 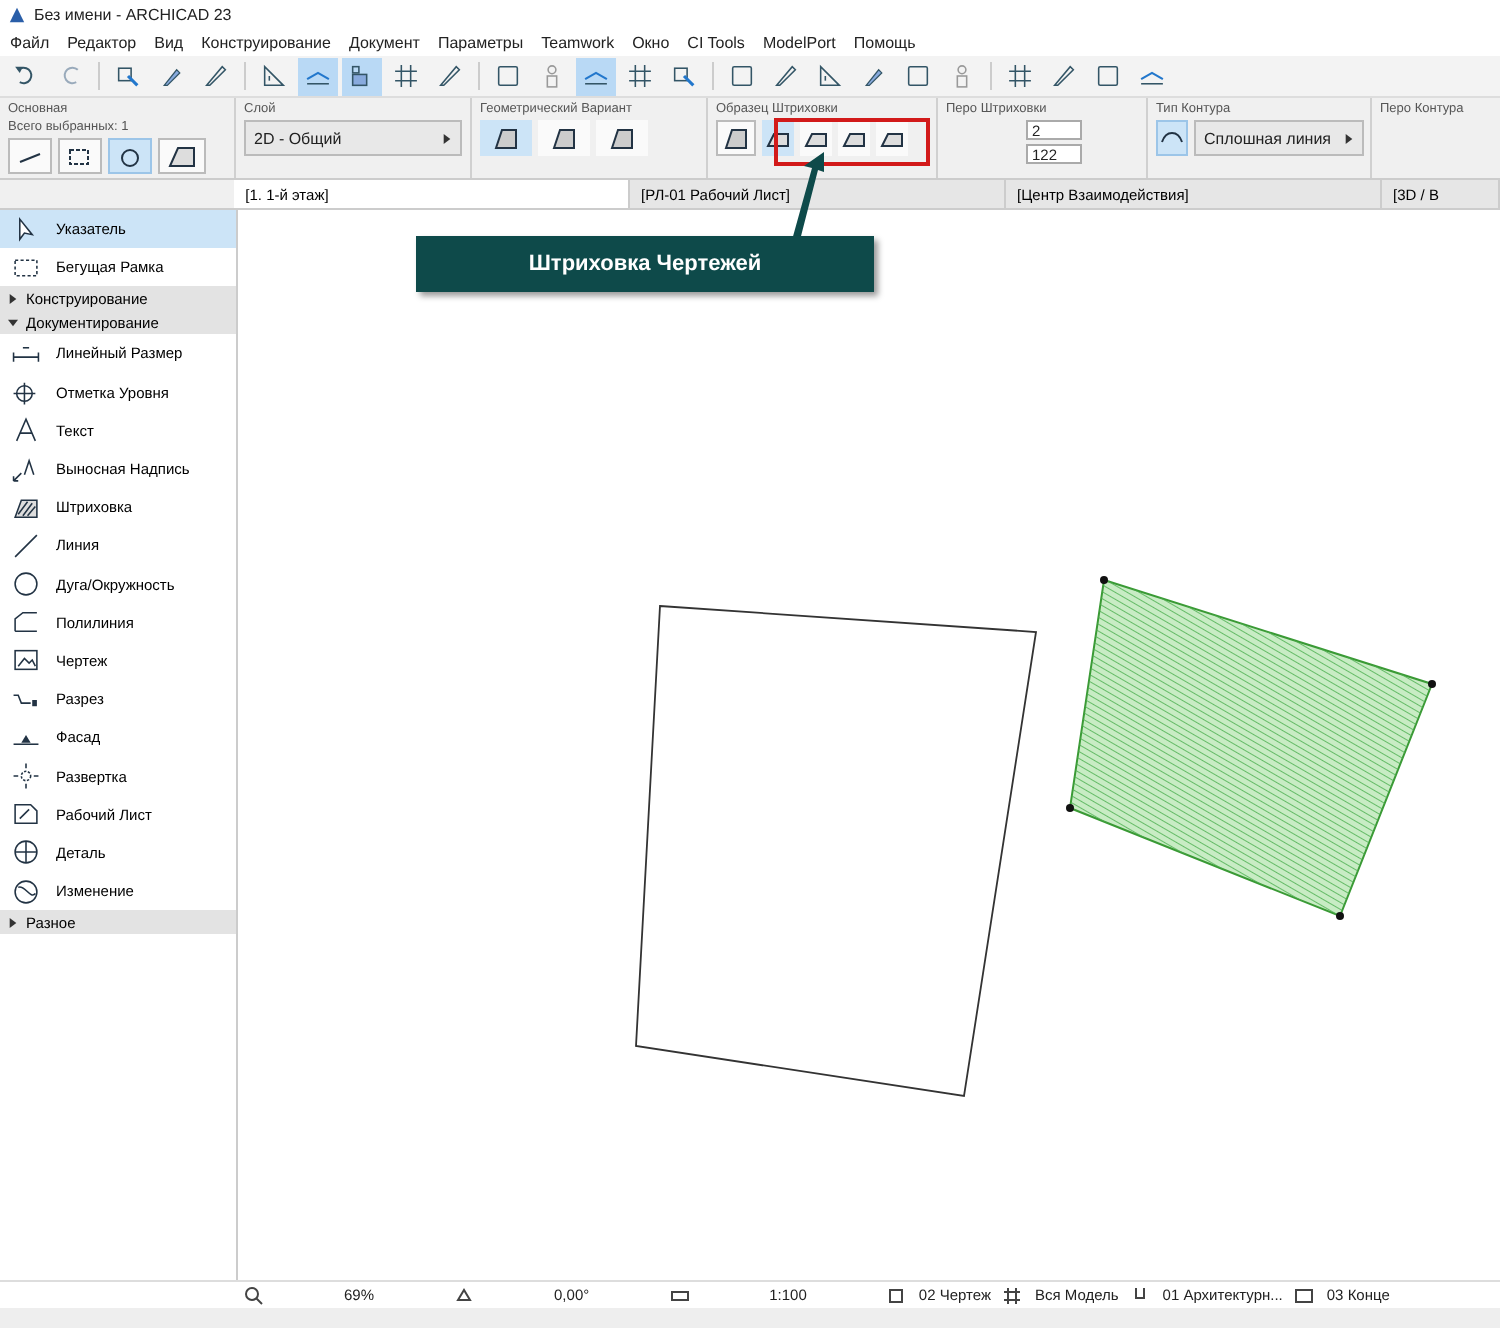 What do you see at coordinates (169, 42) in the screenshot?
I see `menu-item: Вид` at bounding box center [169, 42].